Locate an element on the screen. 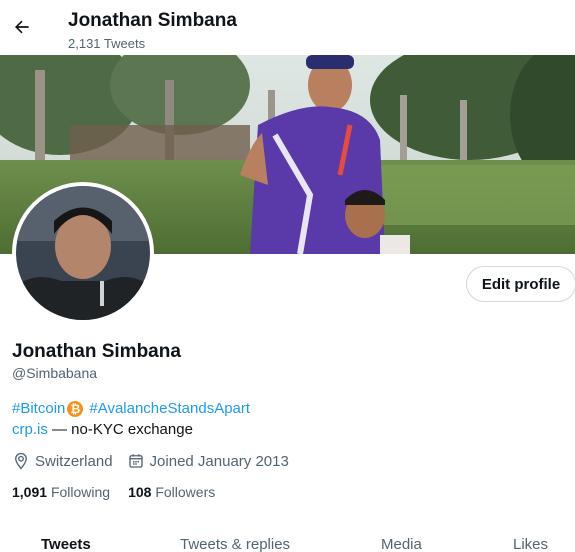  following-link: 1,091 Following is located at coordinates (61, 492).